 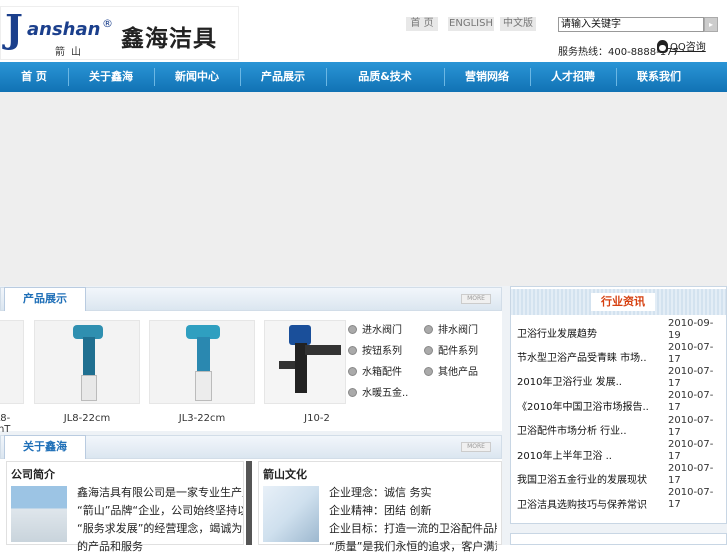 I want to click on news-header: 行业资讯, so click(x=618, y=302).